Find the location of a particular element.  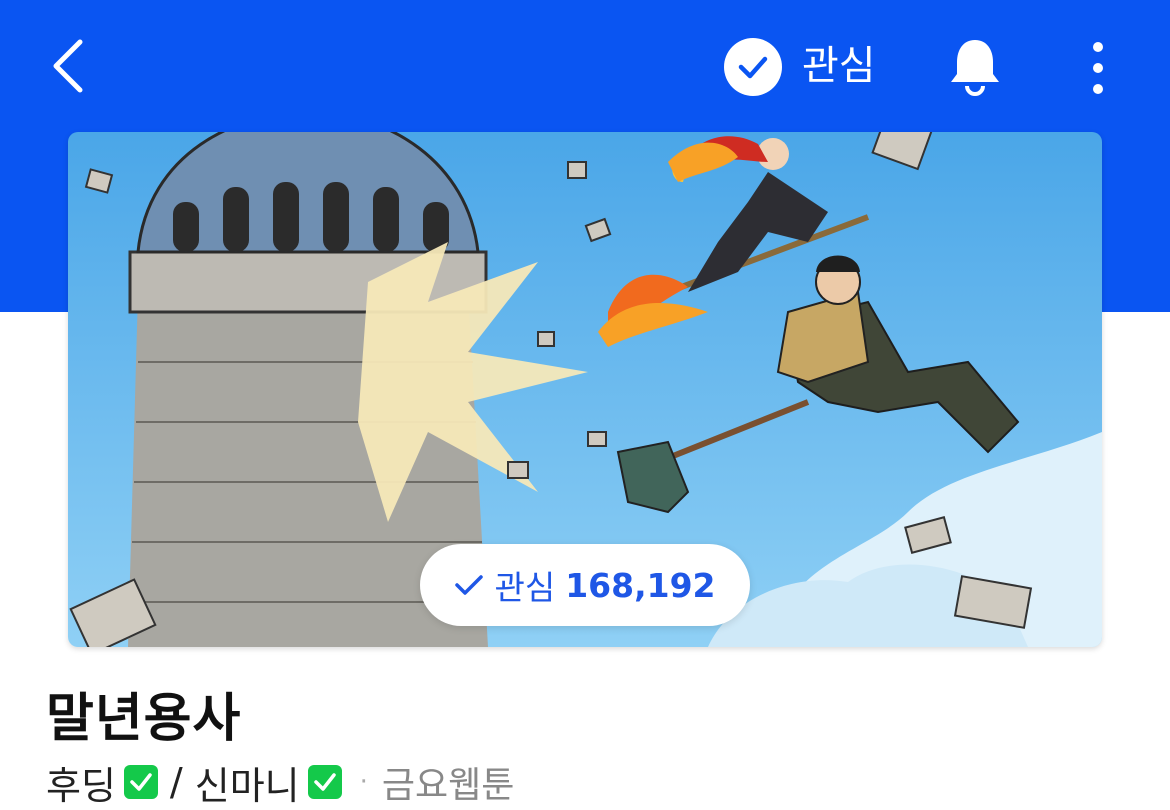

author-name: 후딩 is located at coordinates (81, 782).